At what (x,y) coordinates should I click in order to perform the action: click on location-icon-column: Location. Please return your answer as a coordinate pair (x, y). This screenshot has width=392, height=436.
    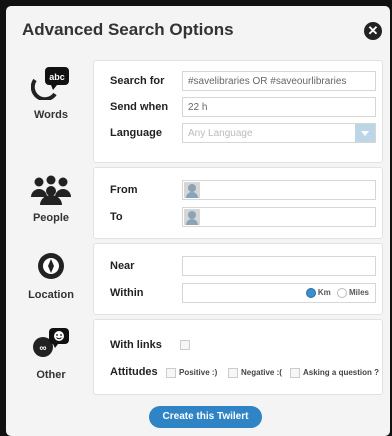
    Looking at the image, I should click on (51, 279).